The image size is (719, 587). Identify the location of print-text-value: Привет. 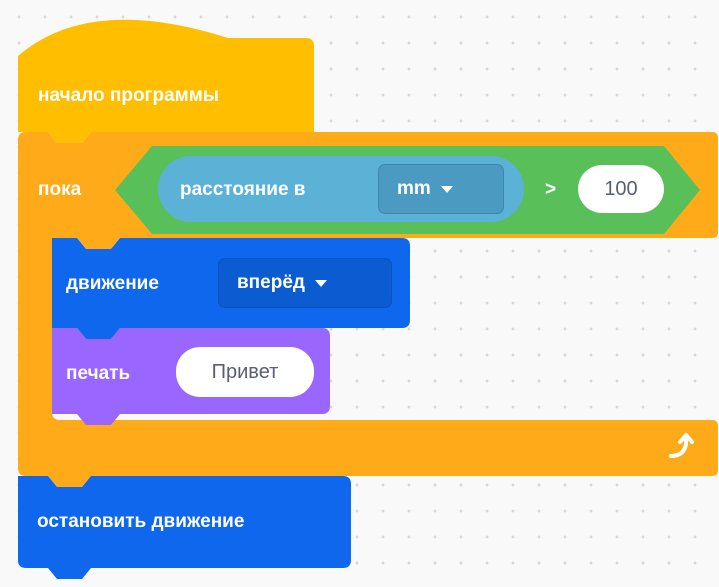
(245, 371).